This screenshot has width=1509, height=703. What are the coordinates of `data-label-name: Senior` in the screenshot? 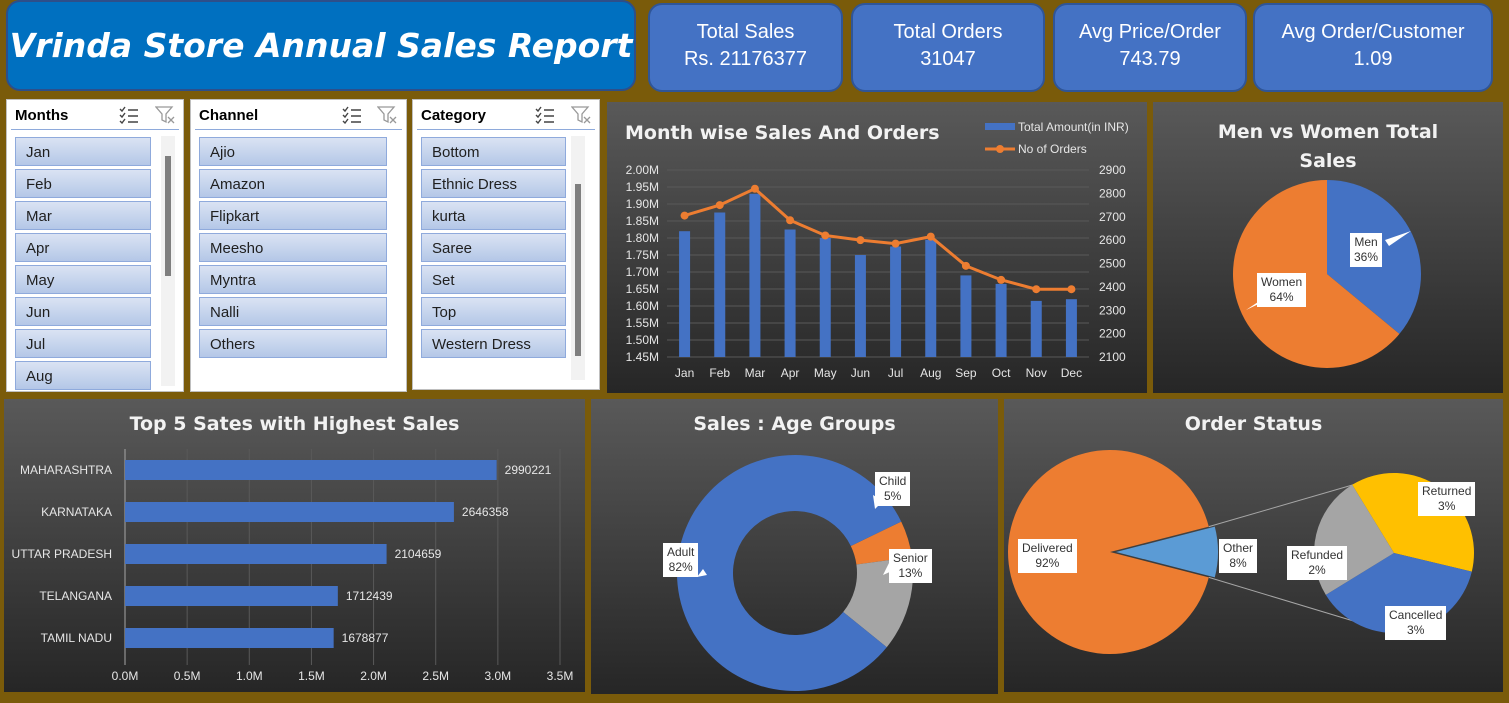 It's located at (910, 558).